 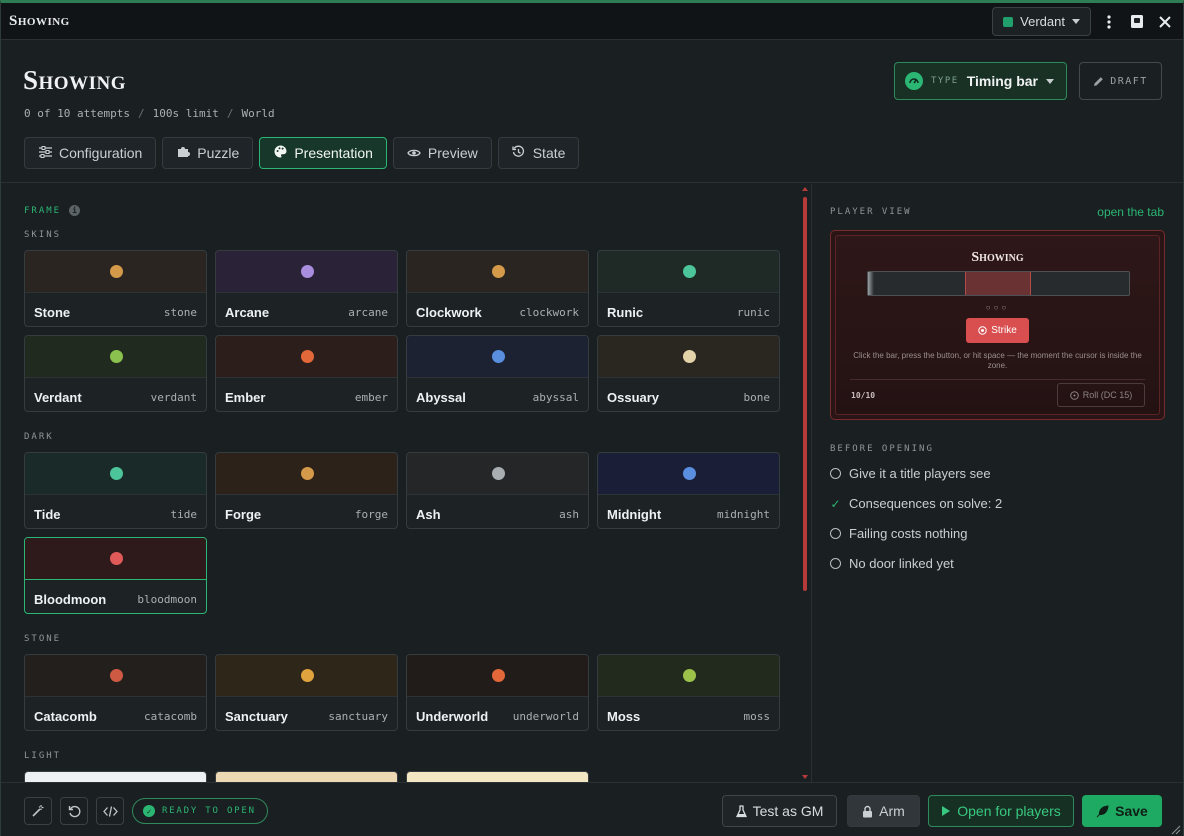 I want to click on close-icon, so click(x=1165, y=22).